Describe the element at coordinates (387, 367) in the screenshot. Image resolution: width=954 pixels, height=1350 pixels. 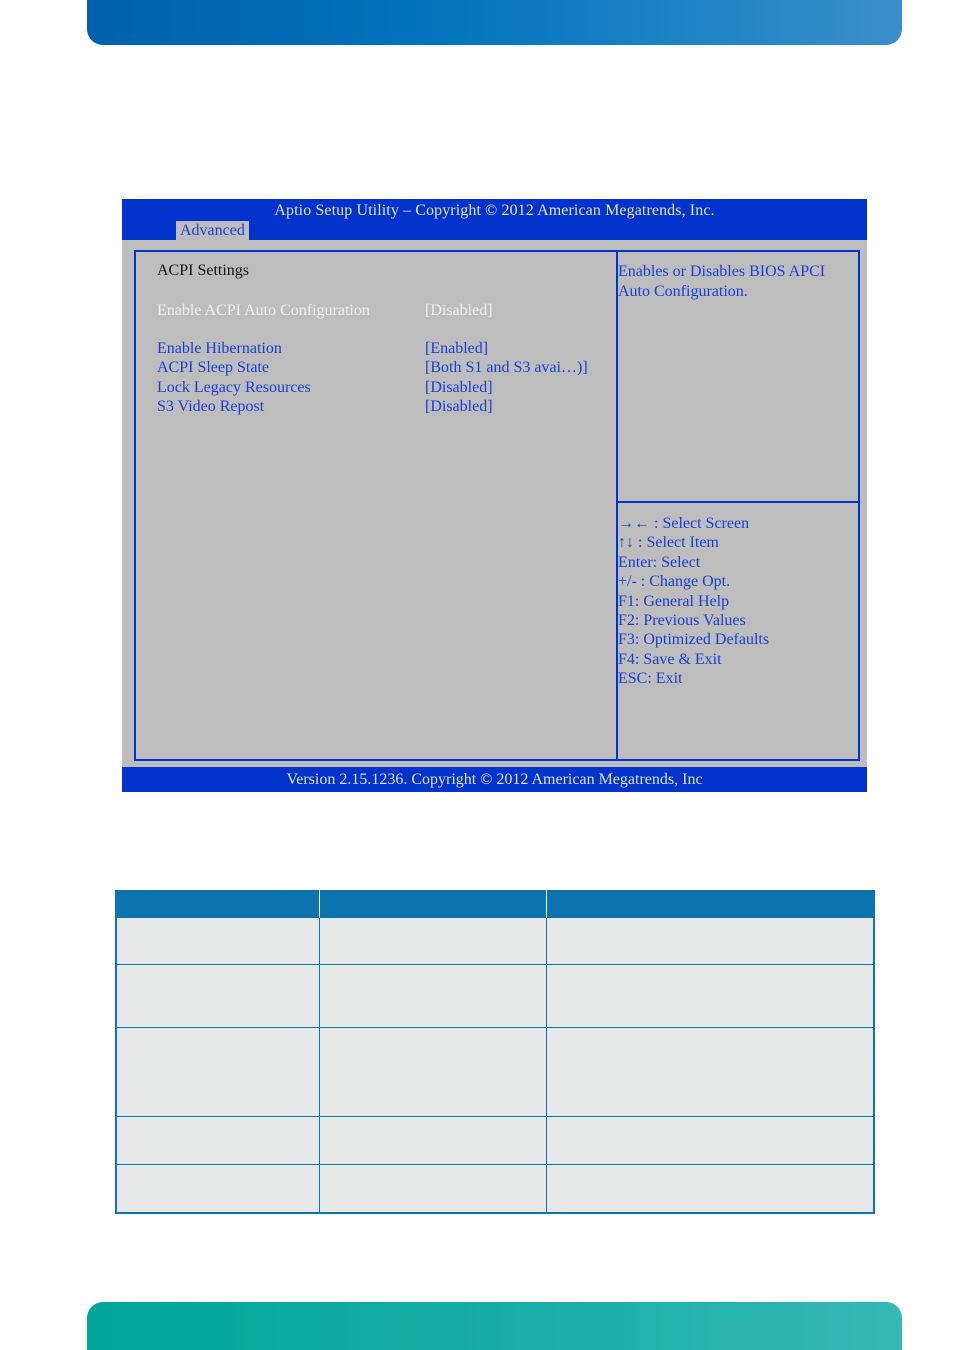
I see `setting-acpi-sleep-state: ACPI Sleep State [Both S1 and S3 avai…)]` at that location.